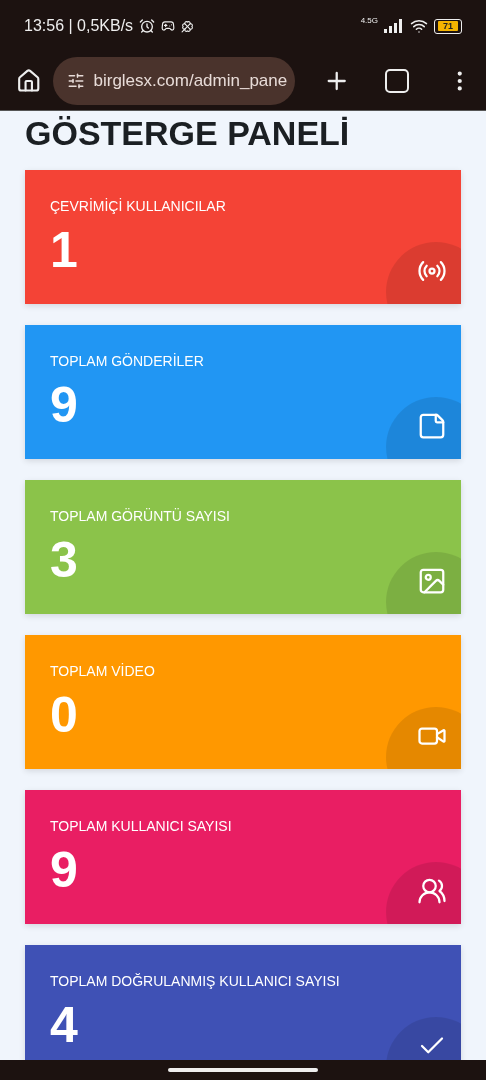  I want to click on address-bar: birglesx.com/admin_pane, so click(174, 81).